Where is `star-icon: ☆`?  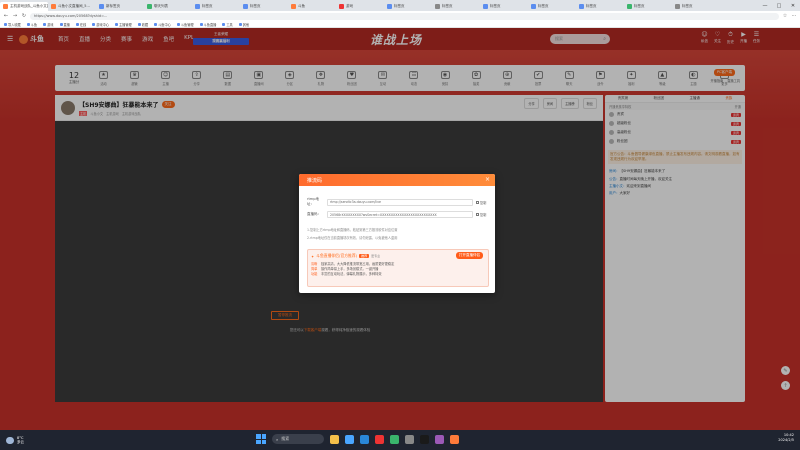
star-icon: ☆ is located at coordinates (785, 16).